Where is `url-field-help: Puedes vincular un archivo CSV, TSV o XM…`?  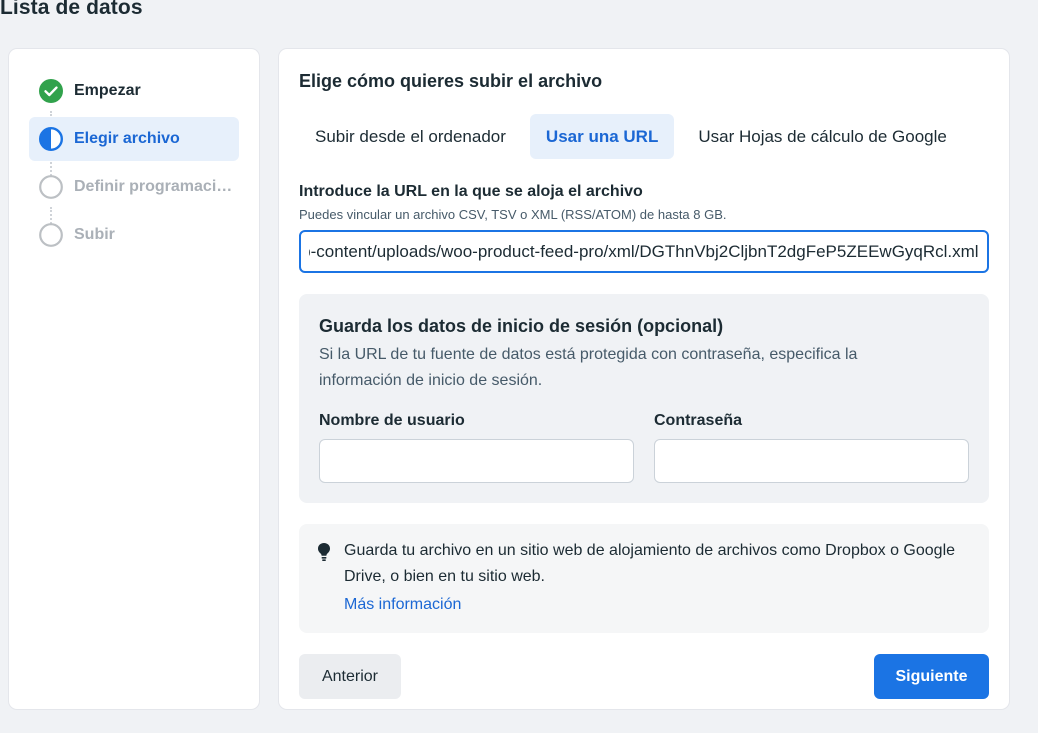
url-field-help: Puedes vincular un archivo CSV, TSV o XM… is located at coordinates (513, 214).